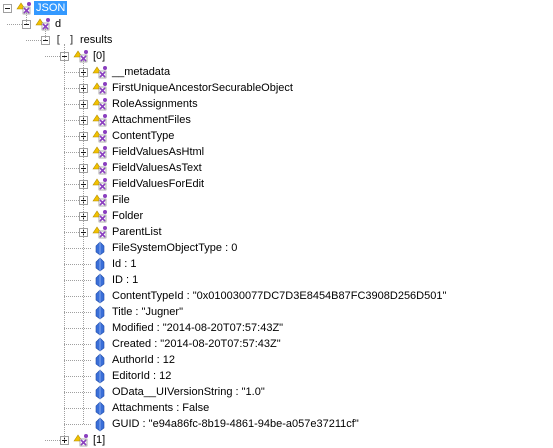 This screenshot has width=553, height=448. I want to click on tree-node-label: Attachments : False, so click(160, 408).